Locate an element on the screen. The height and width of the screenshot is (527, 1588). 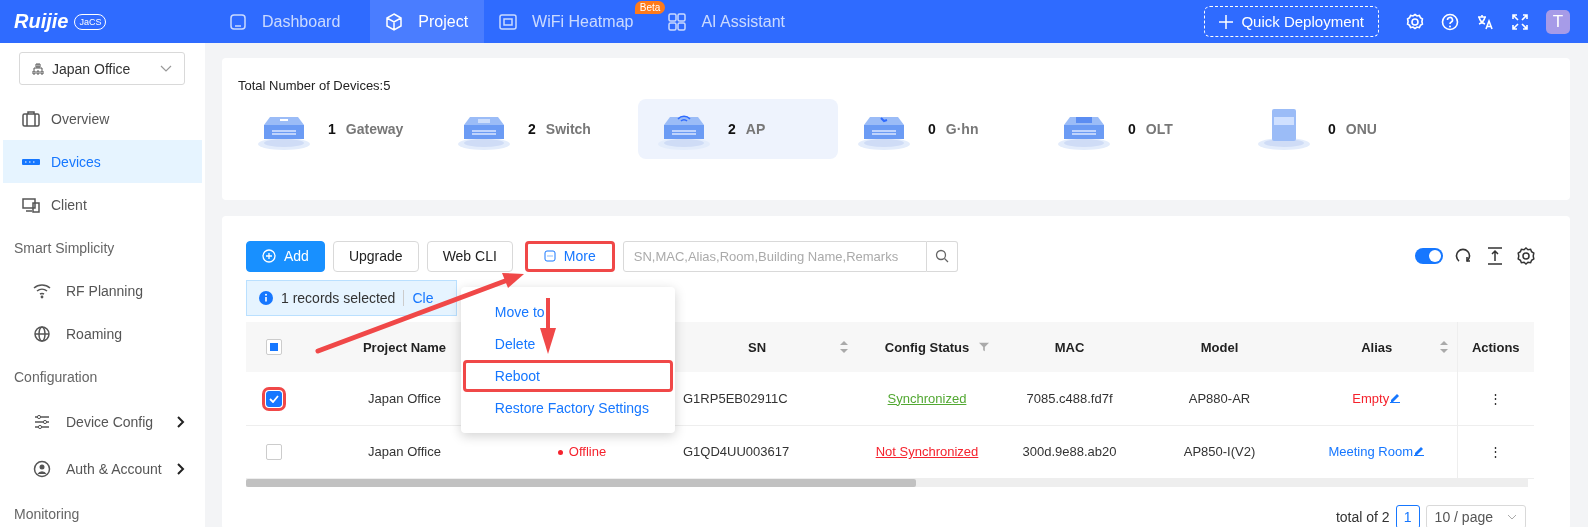
device-type-label: AP is located at coordinates (755, 129).